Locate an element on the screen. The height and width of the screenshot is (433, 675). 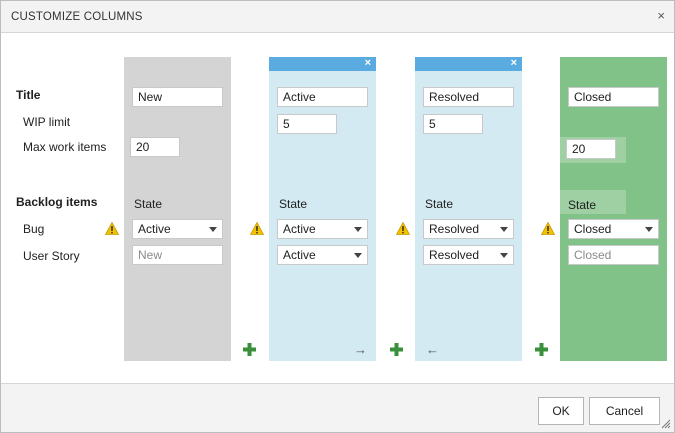
bug-state-value: Resolved is located at coordinates (454, 229).